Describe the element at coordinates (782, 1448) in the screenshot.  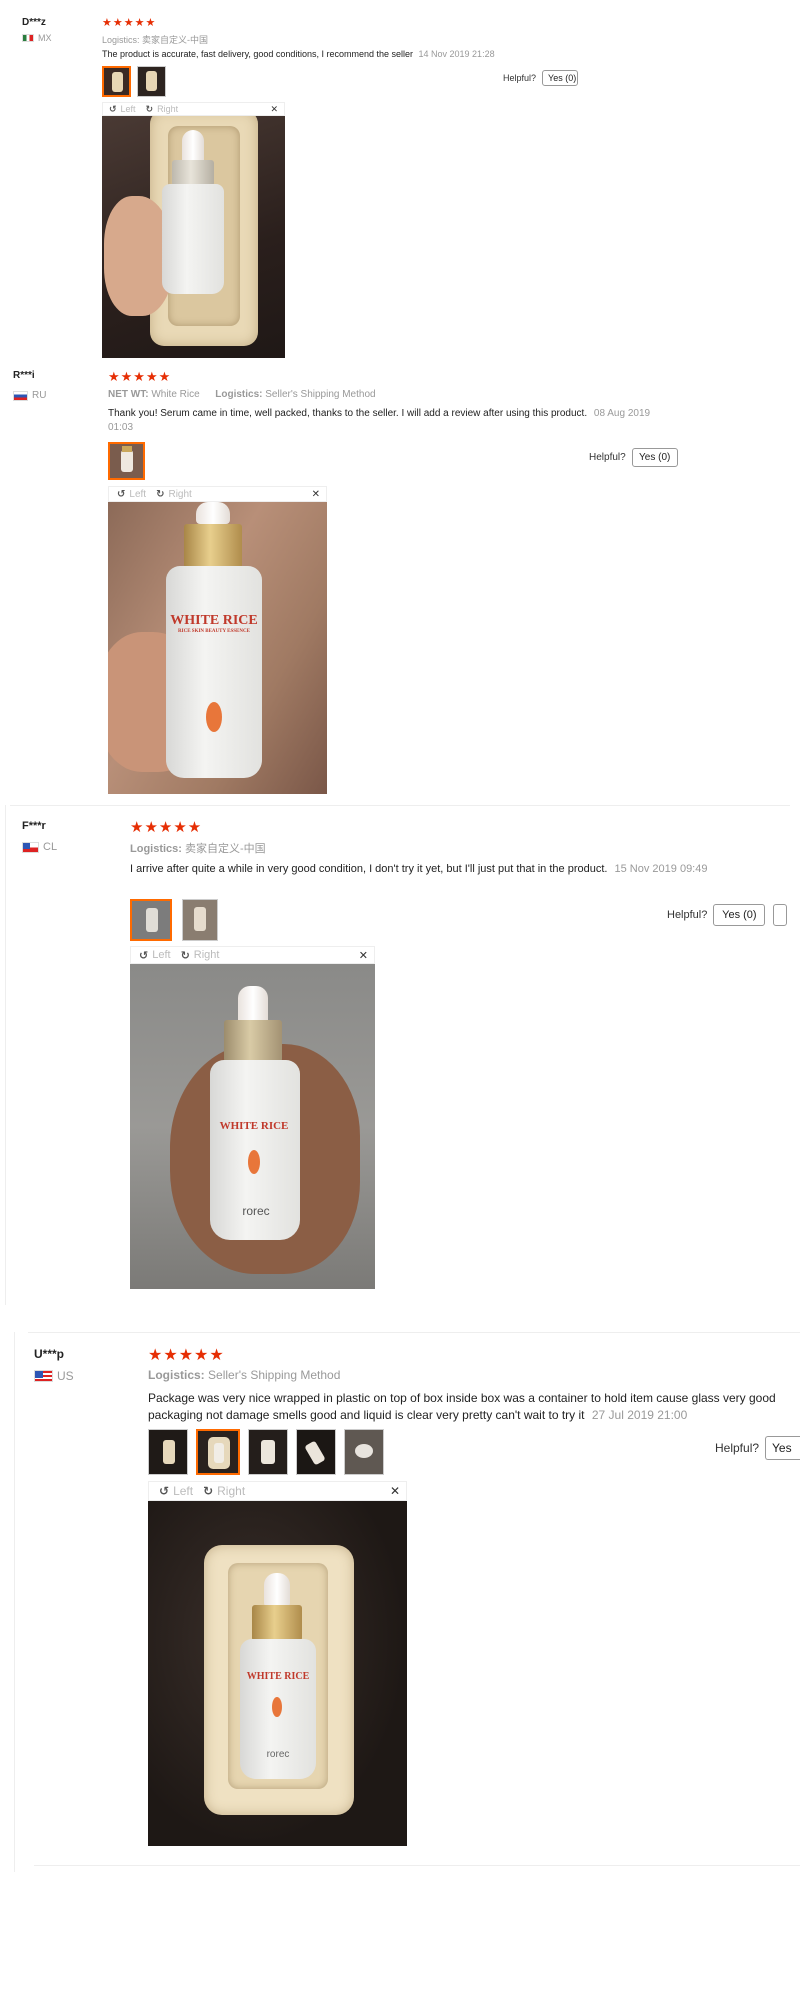
I see `helpful-yes-button: Yes` at that location.